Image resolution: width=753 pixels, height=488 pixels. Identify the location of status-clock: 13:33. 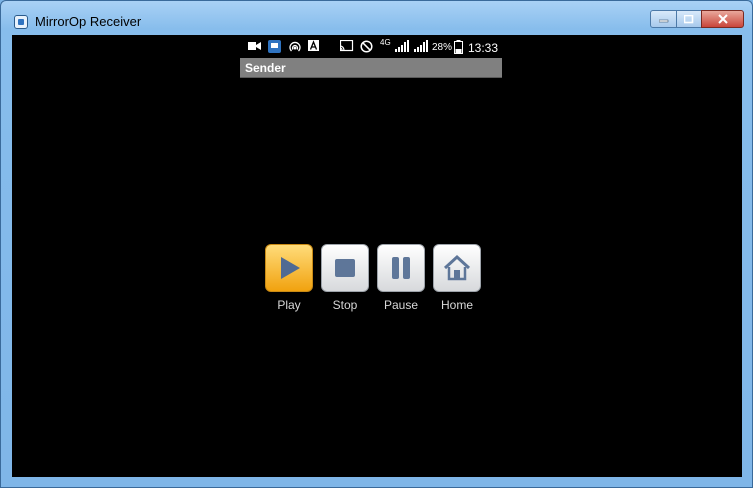
(482, 48).